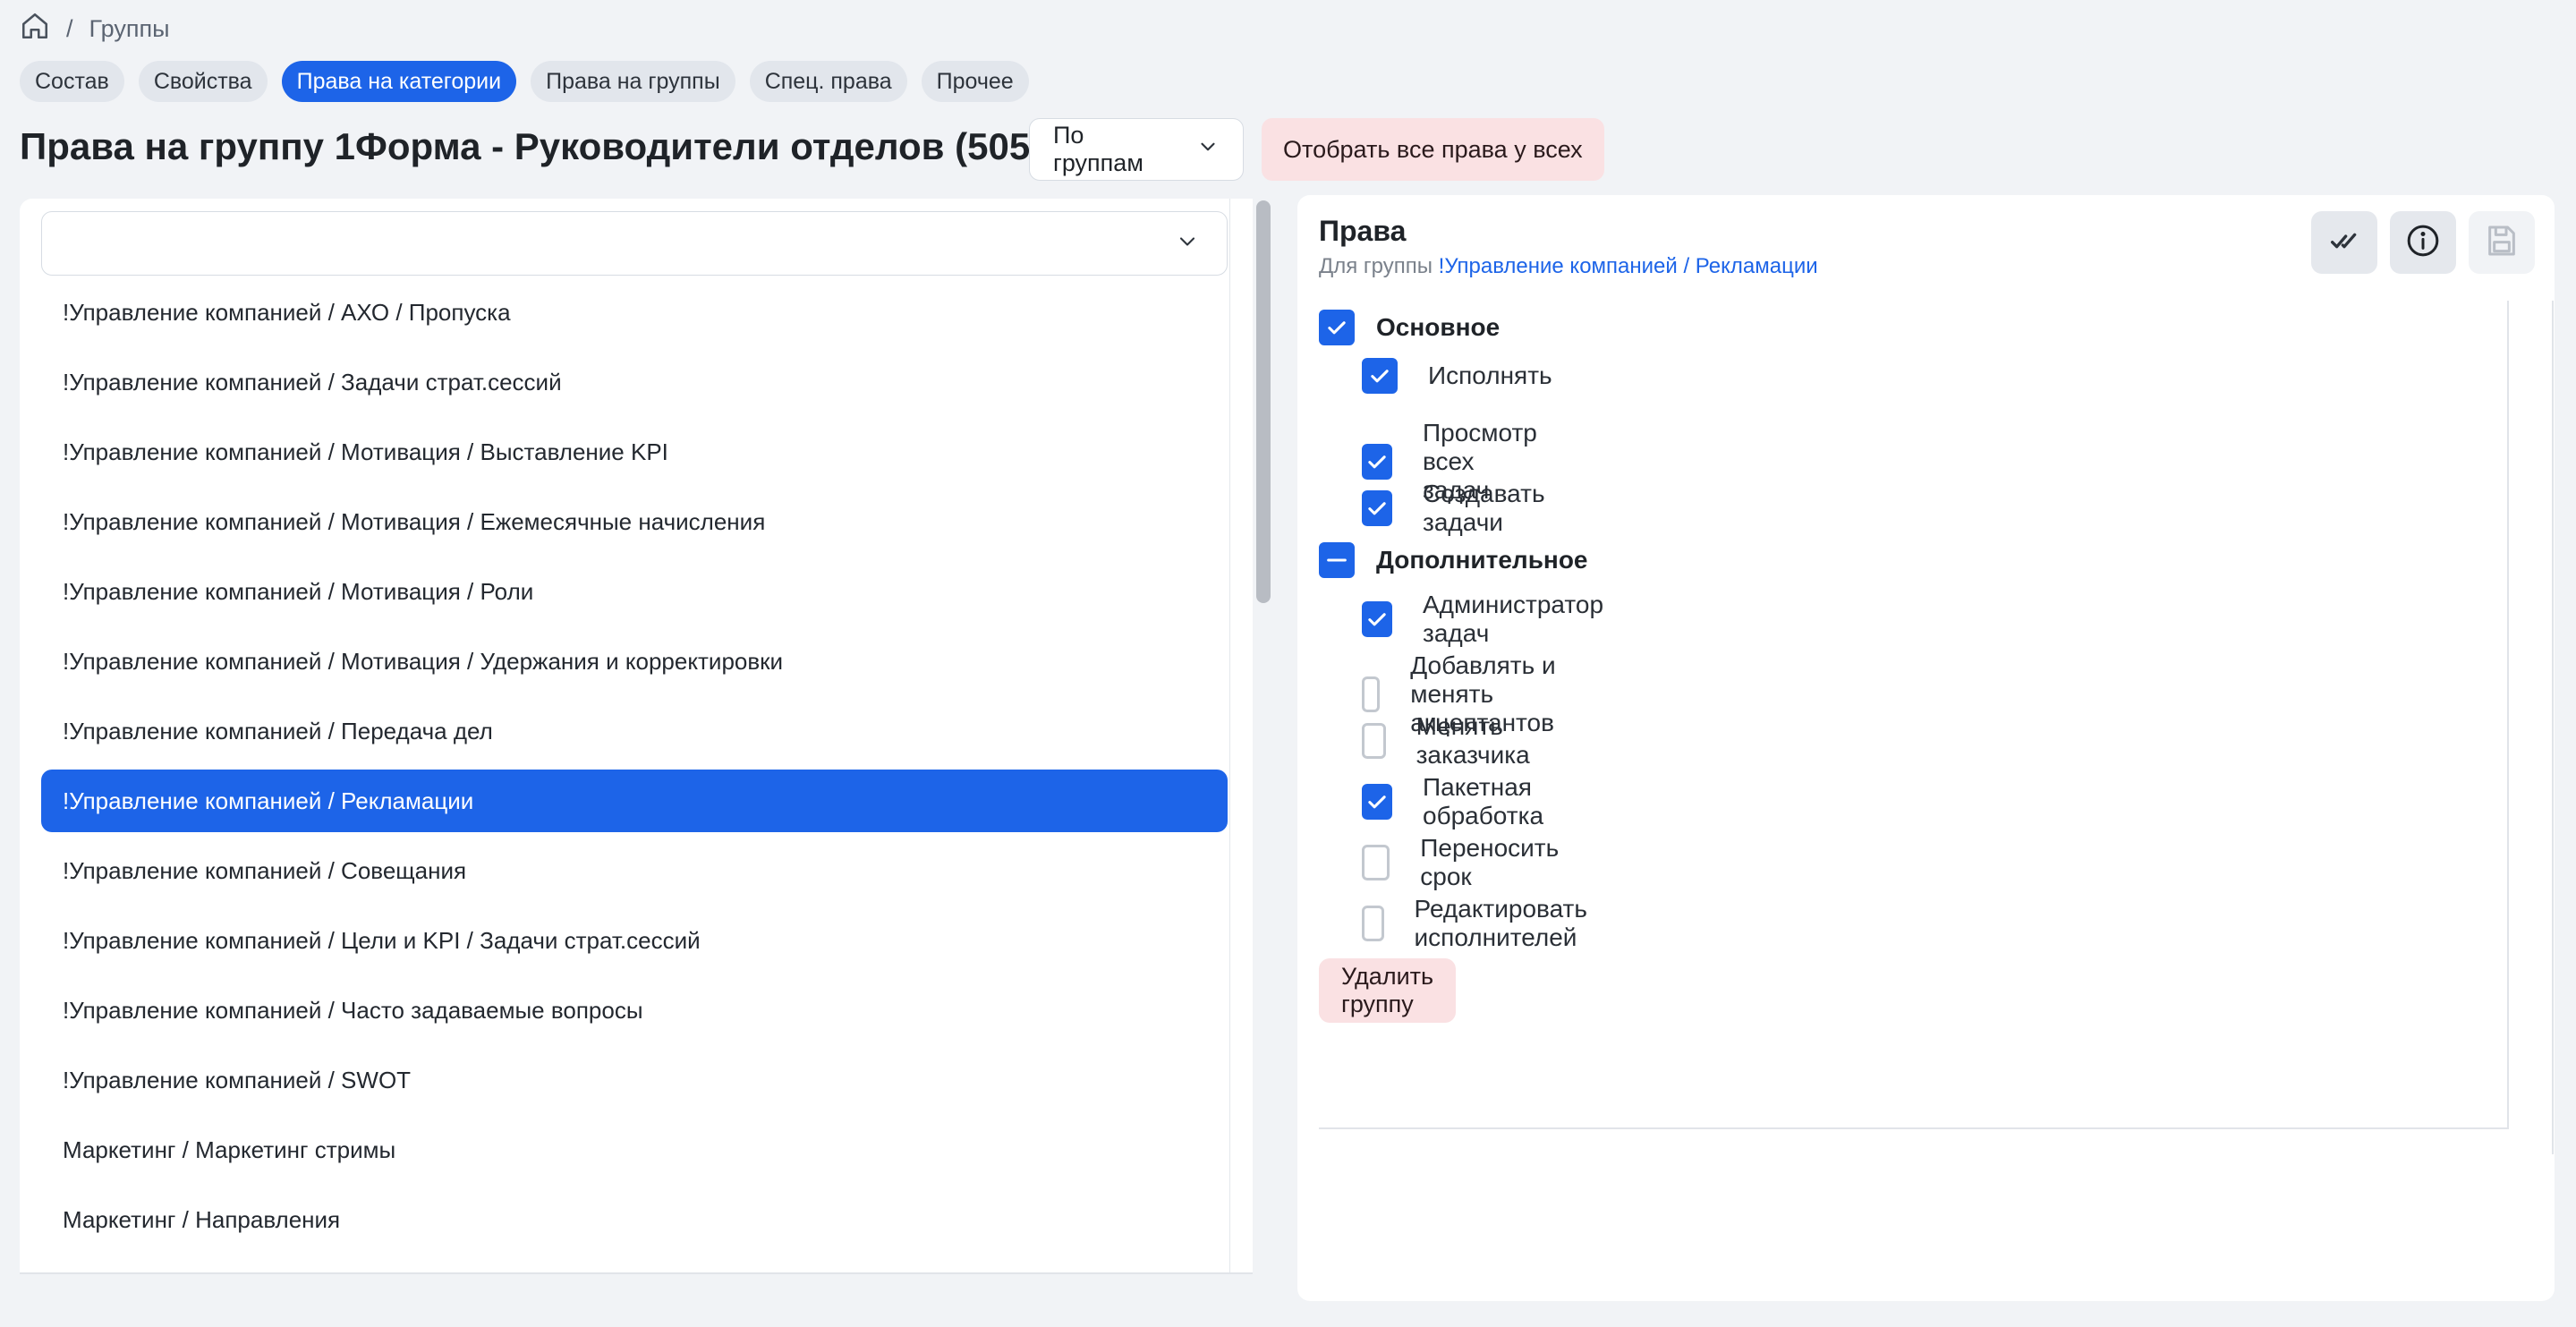 This screenshot has height=1327, width=2576. What do you see at coordinates (1490, 375) in the screenshot?
I see `permission-label: Исполнять` at bounding box center [1490, 375].